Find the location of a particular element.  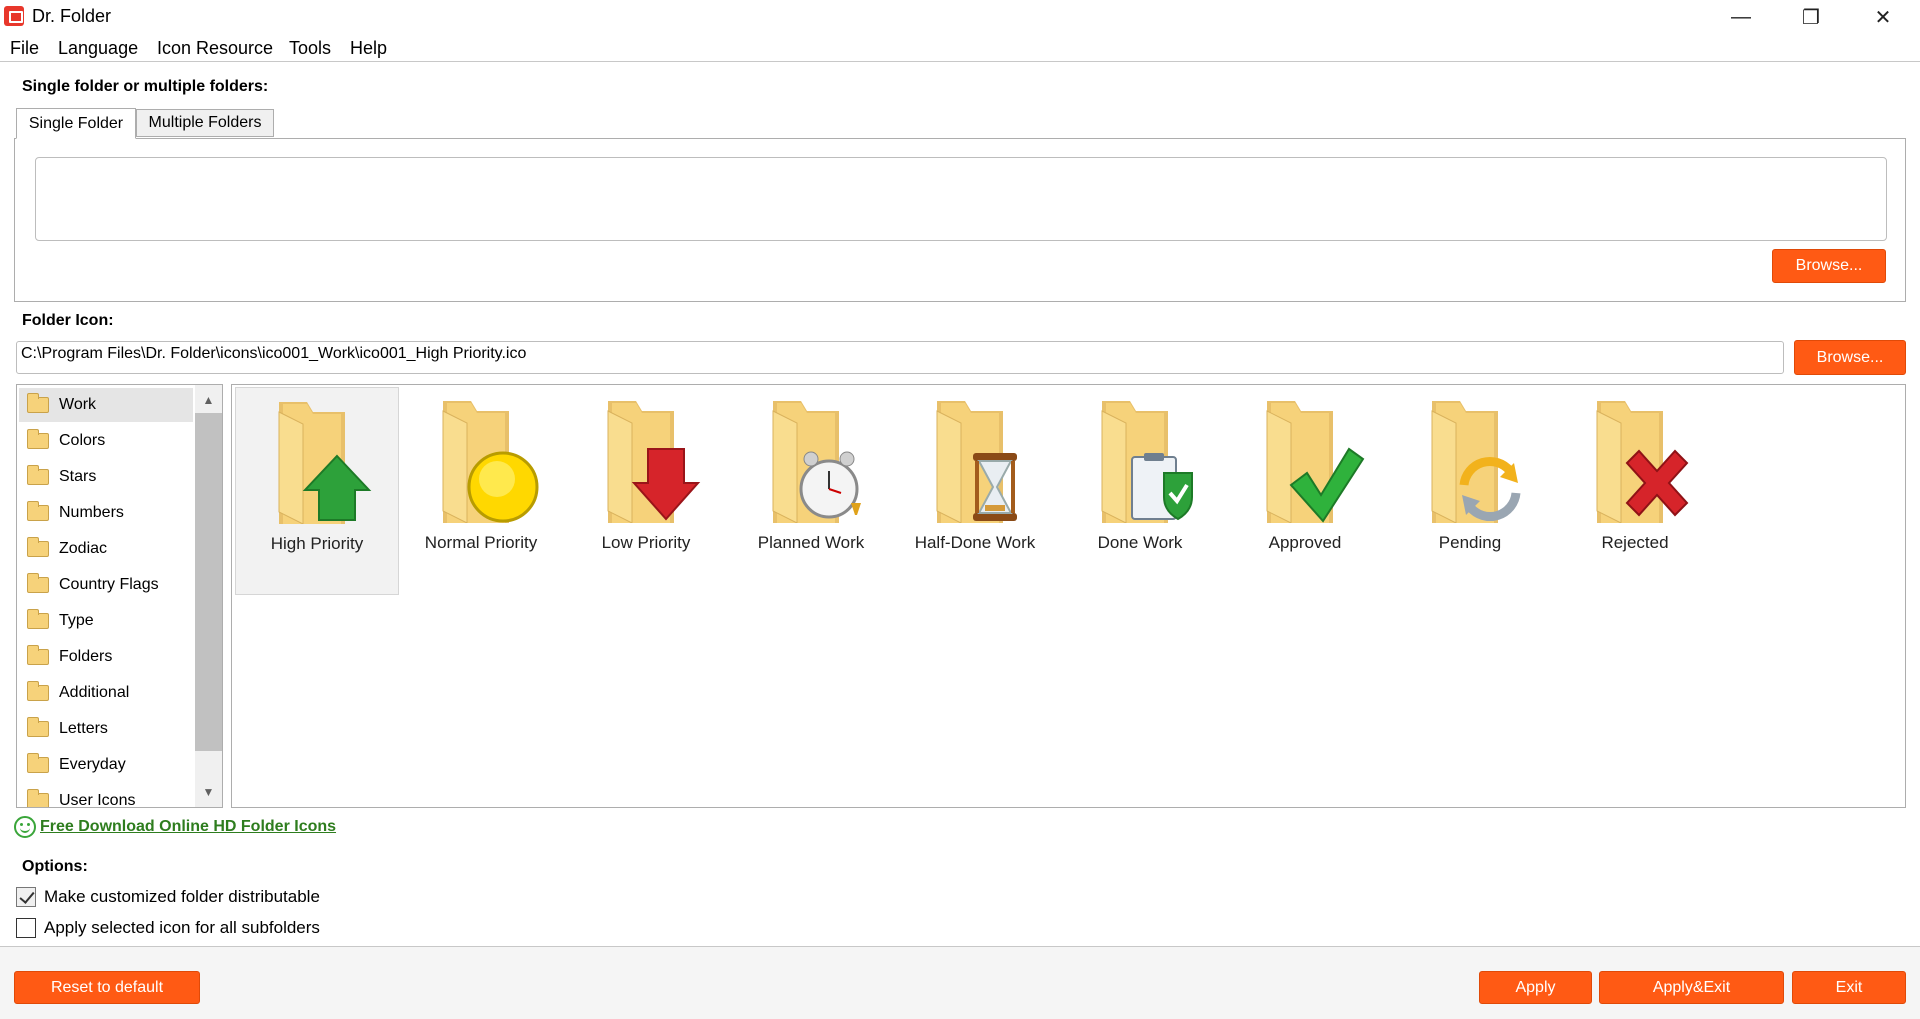

icon-tile-done-work: Done Work is located at coordinates (1140, 491).